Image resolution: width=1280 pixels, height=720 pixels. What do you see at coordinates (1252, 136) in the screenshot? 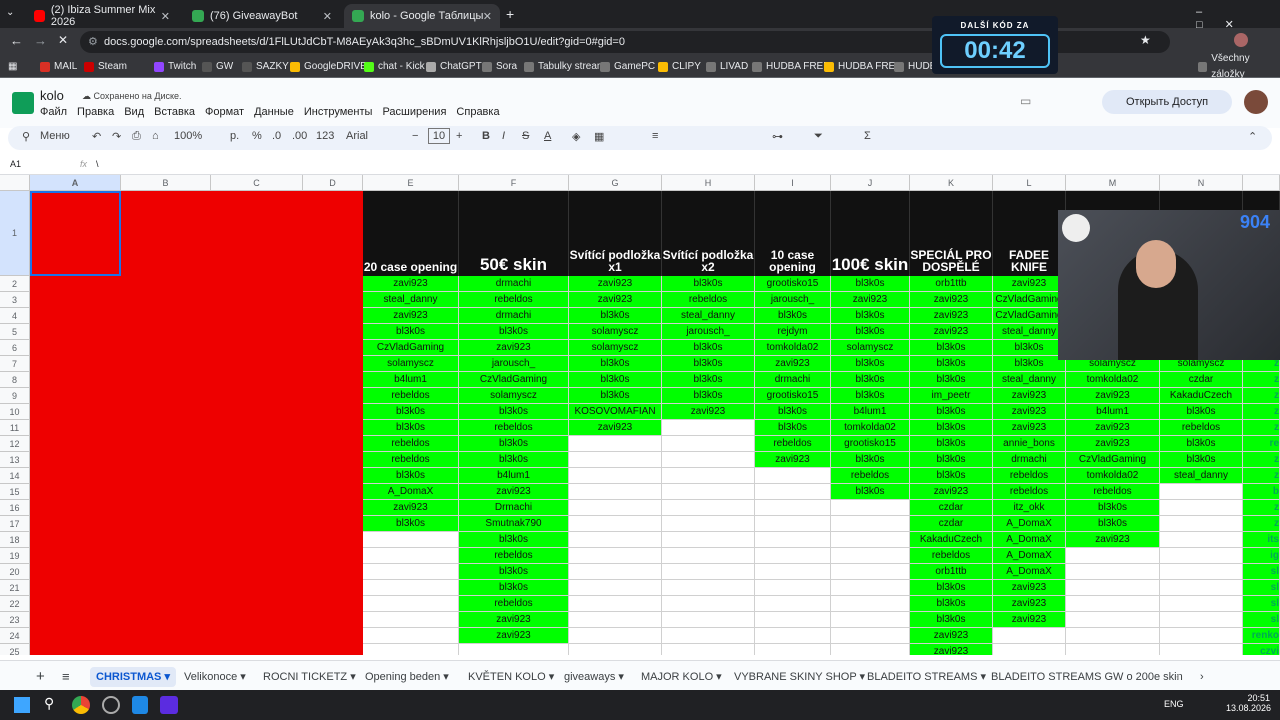
I see `collapse-icon: ⌃` at bounding box center [1252, 136].